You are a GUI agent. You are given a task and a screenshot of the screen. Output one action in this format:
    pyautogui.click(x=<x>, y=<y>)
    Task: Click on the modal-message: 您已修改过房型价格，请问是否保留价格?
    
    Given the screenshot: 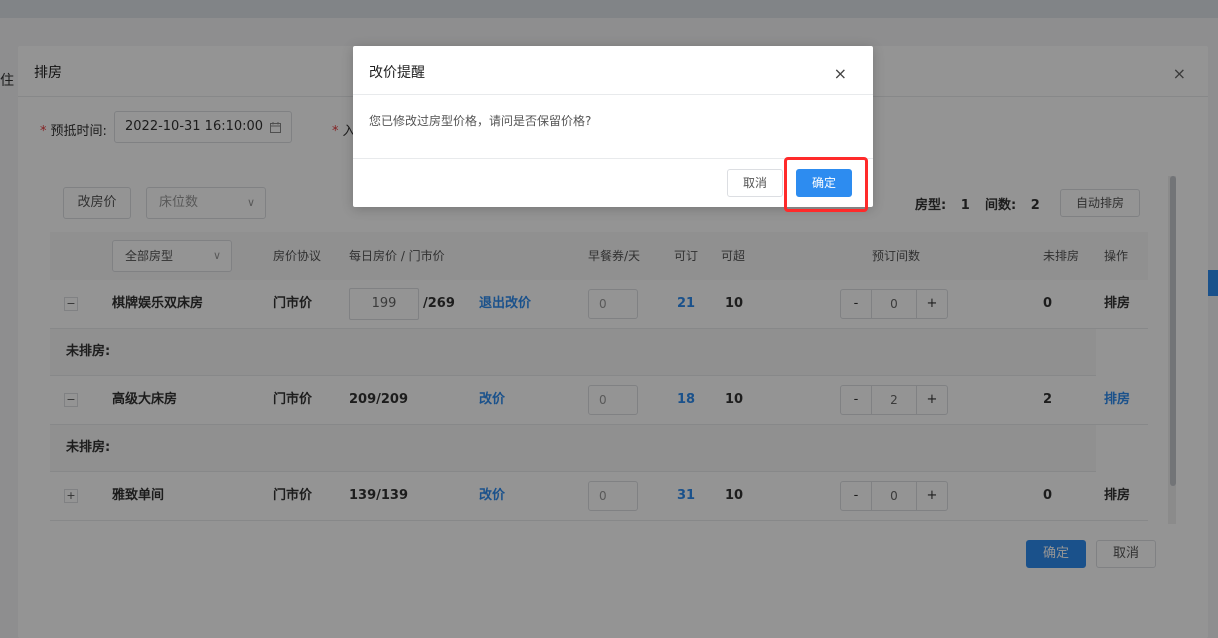 What is the action you would take?
    pyautogui.click(x=480, y=121)
    